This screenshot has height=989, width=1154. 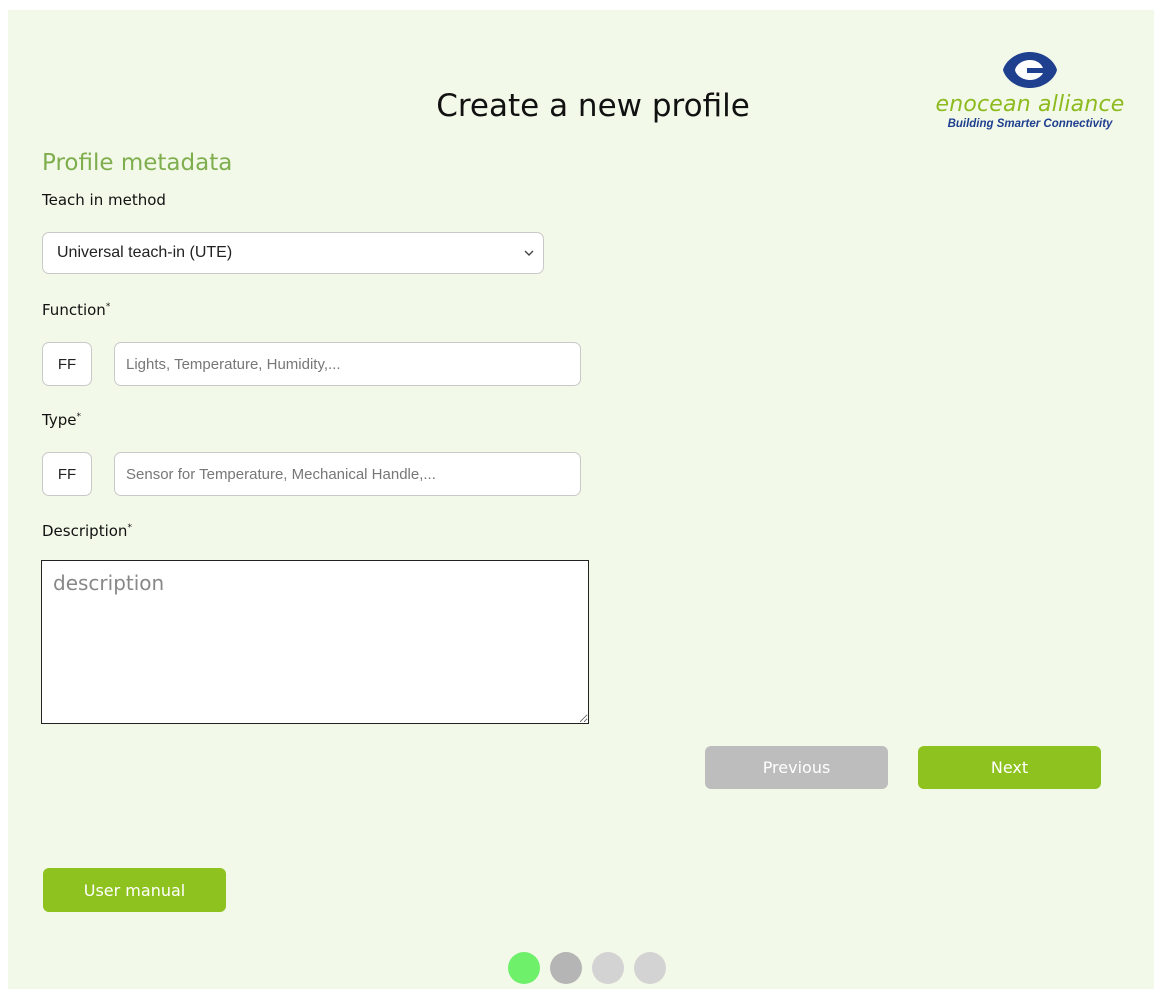 What do you see at coordinates (145, 252) in the screenshot?
I see `teach-in-selected-value: Universal teach-in (UTE)` at bounding box center [145, 252].